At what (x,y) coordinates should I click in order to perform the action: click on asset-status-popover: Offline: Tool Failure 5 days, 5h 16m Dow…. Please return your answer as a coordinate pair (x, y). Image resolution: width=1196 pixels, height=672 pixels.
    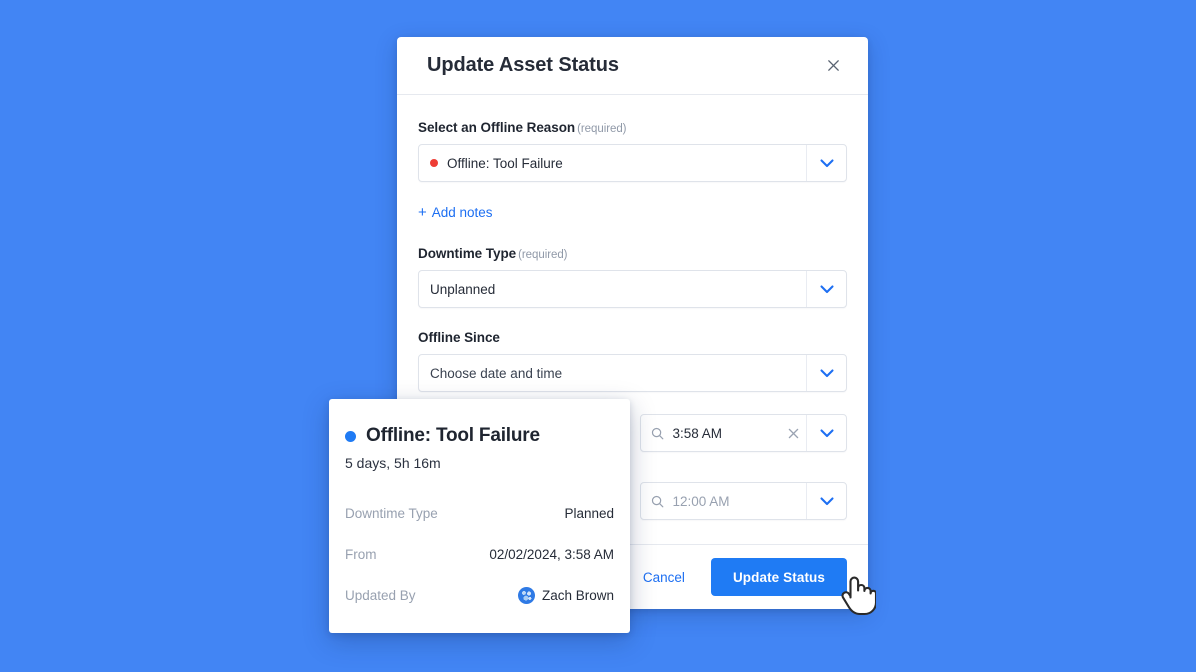
    Looking at the image, I should click on (479, 516).